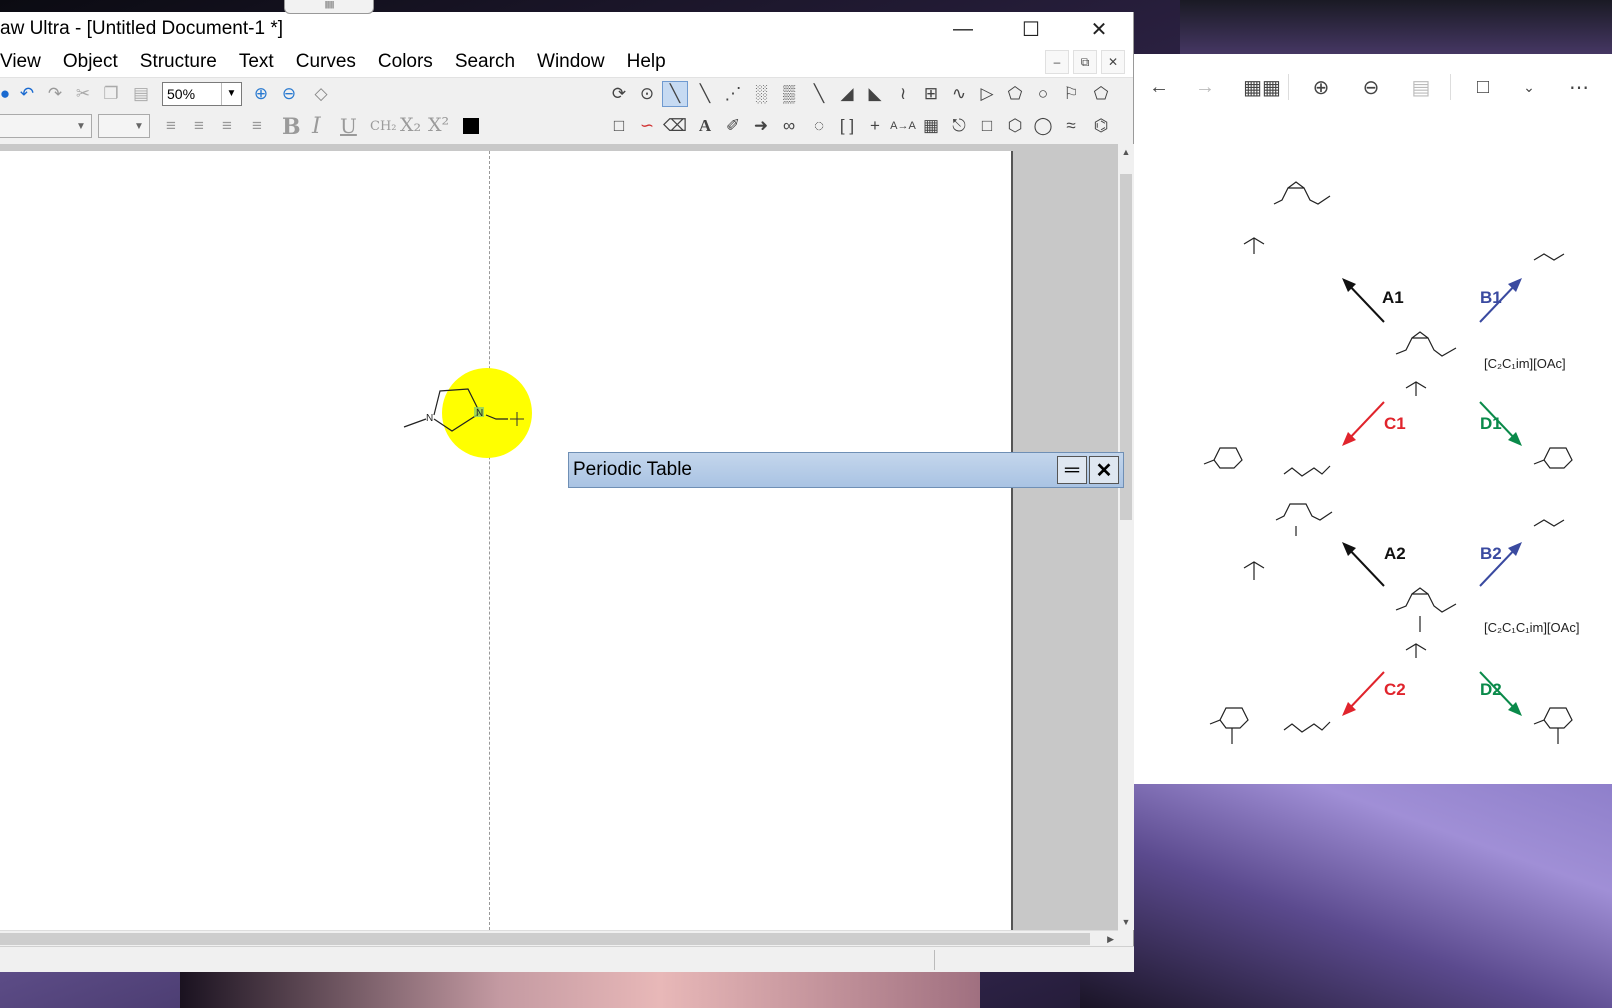  I want to click on color-swatch-icon, so click(471, 126).